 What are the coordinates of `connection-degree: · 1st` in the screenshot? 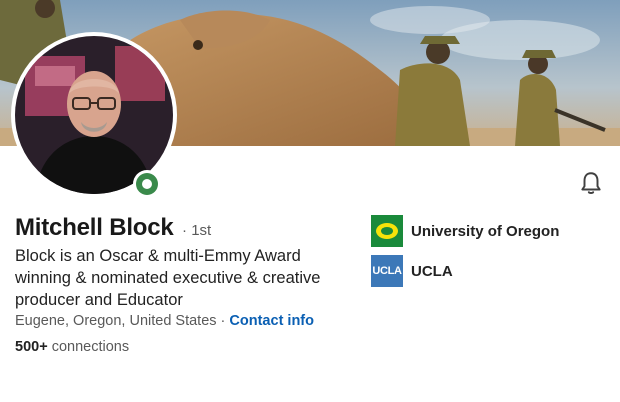 It's located at (197, 230).